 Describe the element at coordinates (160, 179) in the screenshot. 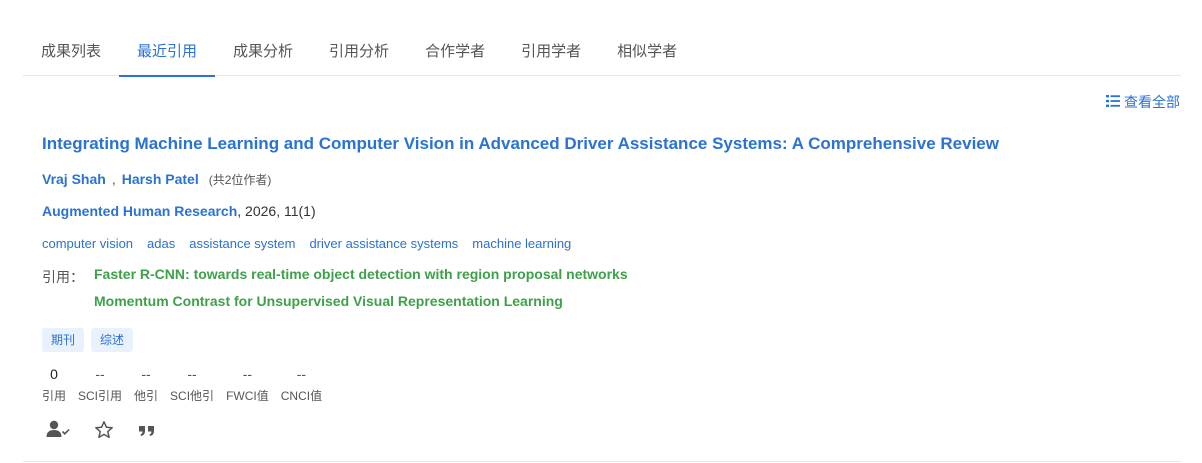

I see `author-link: Harsh Patel` at that location.